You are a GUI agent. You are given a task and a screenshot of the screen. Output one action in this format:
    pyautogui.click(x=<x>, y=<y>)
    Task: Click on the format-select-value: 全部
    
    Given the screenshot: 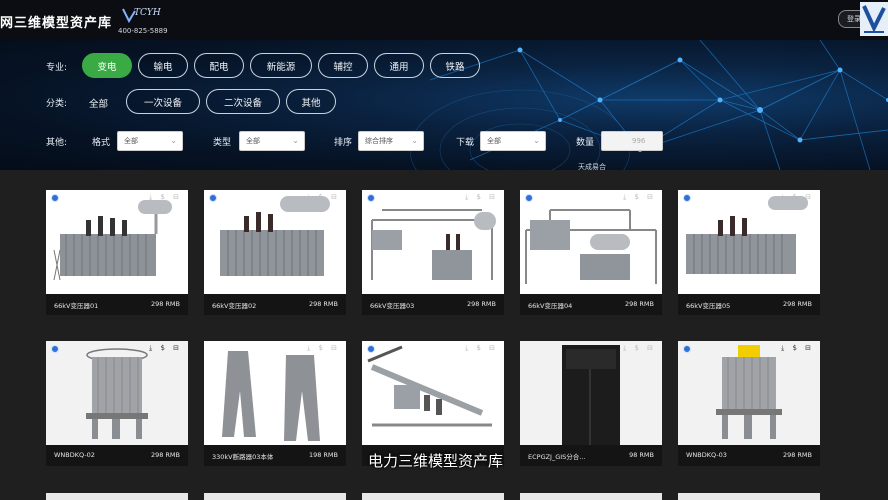 What is the action you would take?
    pyautogui.click(x=131, y=141)
    